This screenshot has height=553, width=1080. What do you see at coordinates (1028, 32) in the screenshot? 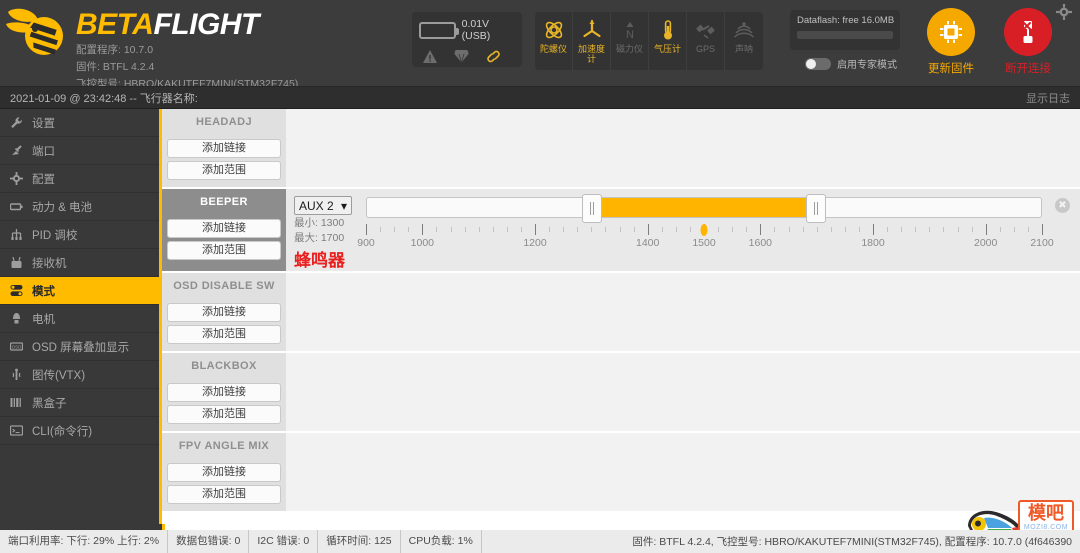
I see `usb-disconnect-icon` at bounding box center [1028, 32].